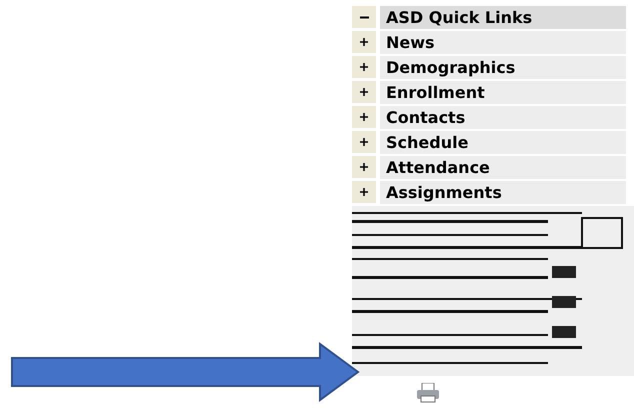 The width and height of the screenshot is (634, 412). Describe the element at coordinates (503, 42) in the screenshot. I see `menu-item: News` at that location.